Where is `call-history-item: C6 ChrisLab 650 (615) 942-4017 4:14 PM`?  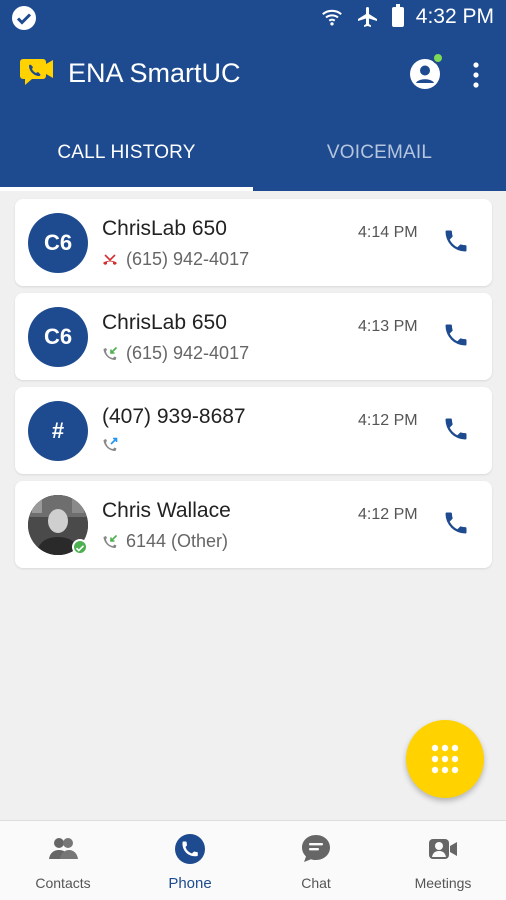 call-history-item: C6 ChrisLab 650 (615) 942-4017 4:14 PM is located at coordinates (253, 242).